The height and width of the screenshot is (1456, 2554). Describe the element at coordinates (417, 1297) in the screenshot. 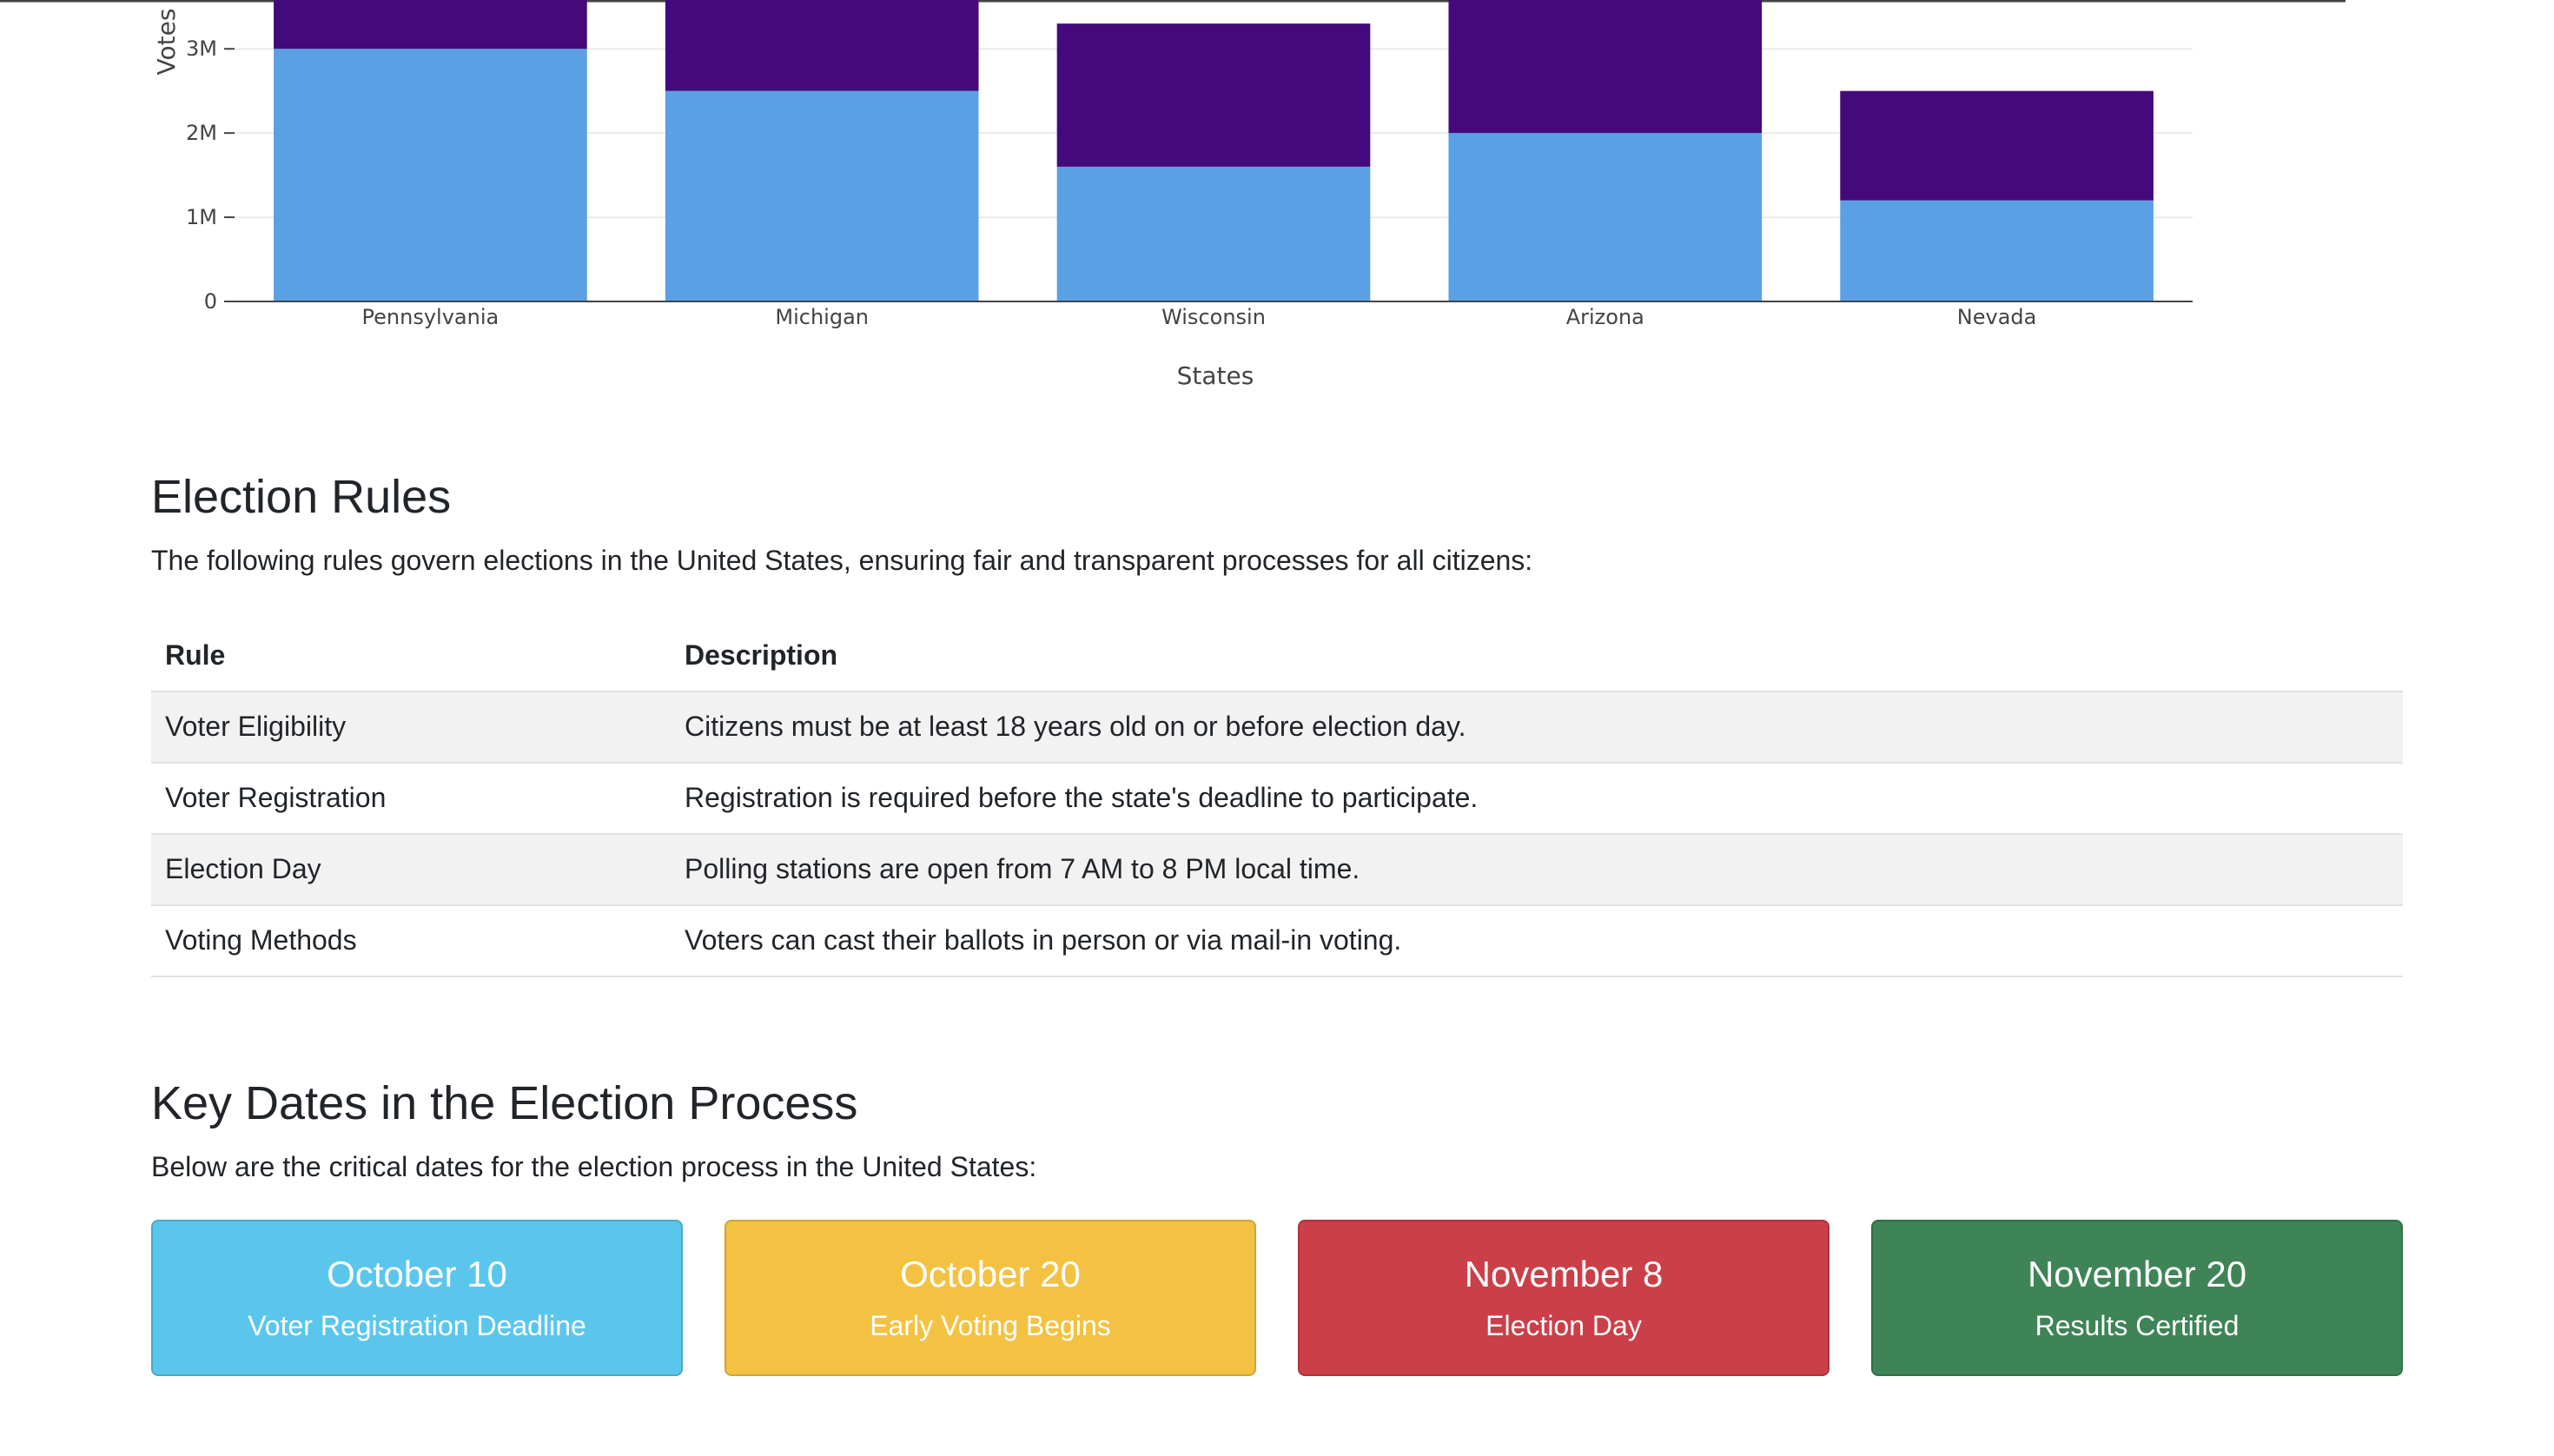

I see `date-card-registration-deadline: October 10 Voter Registration Deadline` at that location.